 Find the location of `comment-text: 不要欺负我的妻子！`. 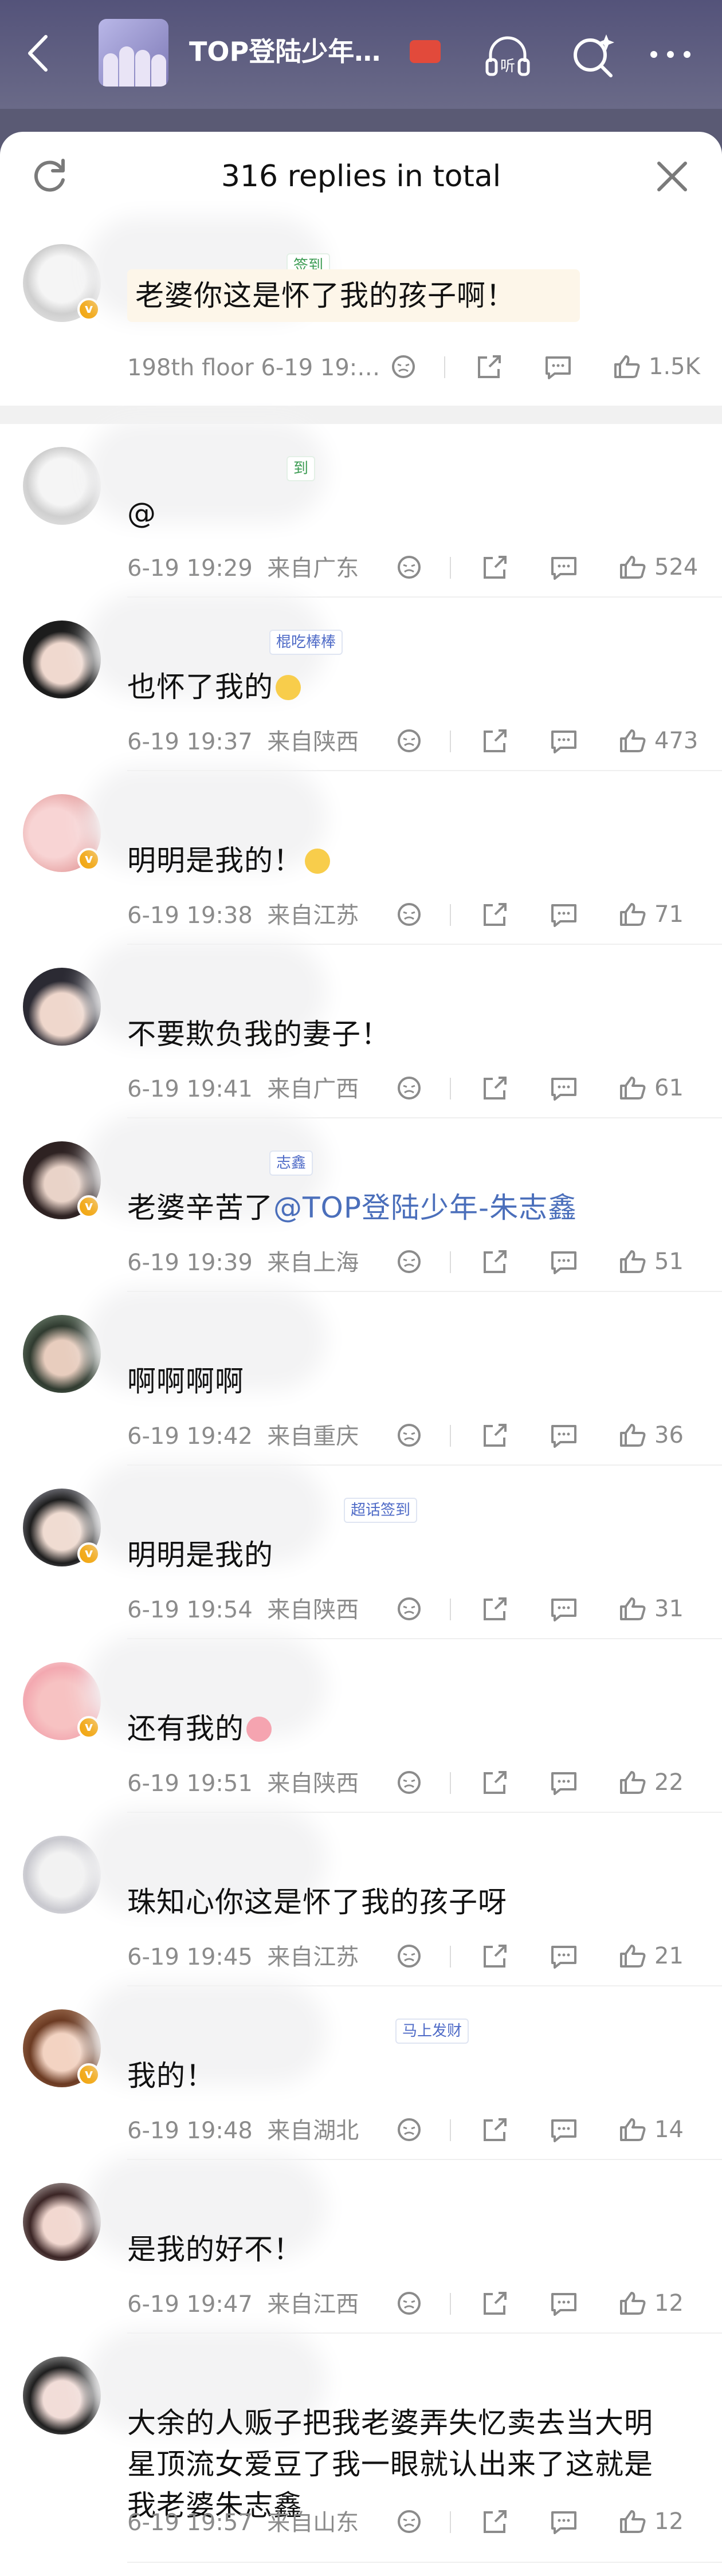

comment-text: 不要欺负我的妻子！ is located at coordinates (404, 1035).